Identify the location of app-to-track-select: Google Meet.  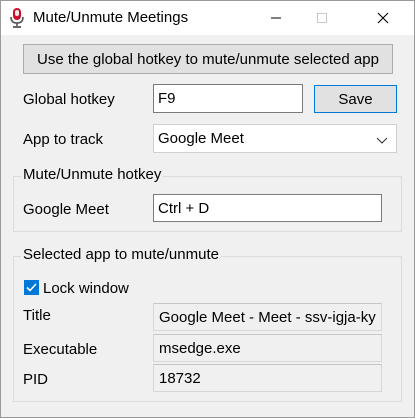
(275, 138).